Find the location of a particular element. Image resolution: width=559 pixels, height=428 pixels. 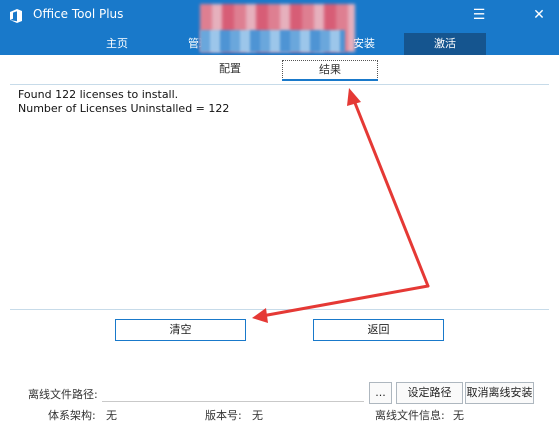

set-path-button: 设定路径 is located at coordinates (429, 393).